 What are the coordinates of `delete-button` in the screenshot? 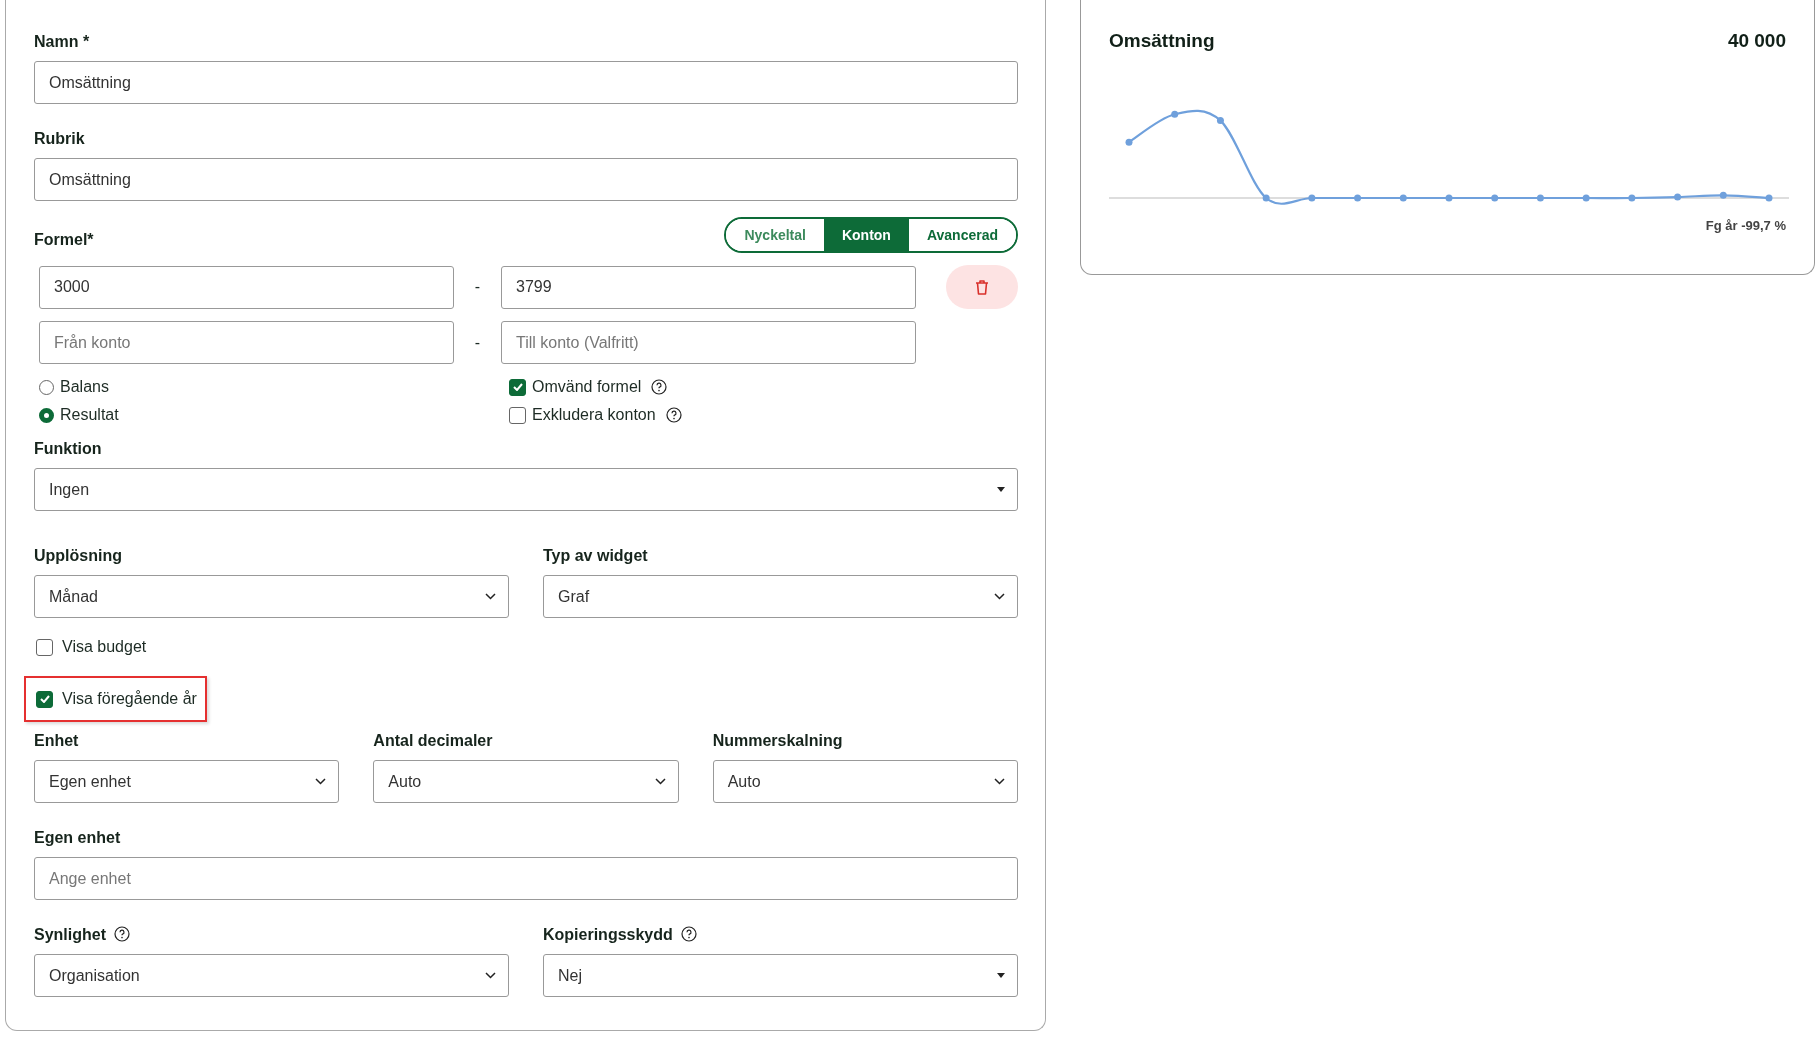 It's located at (982, 287).